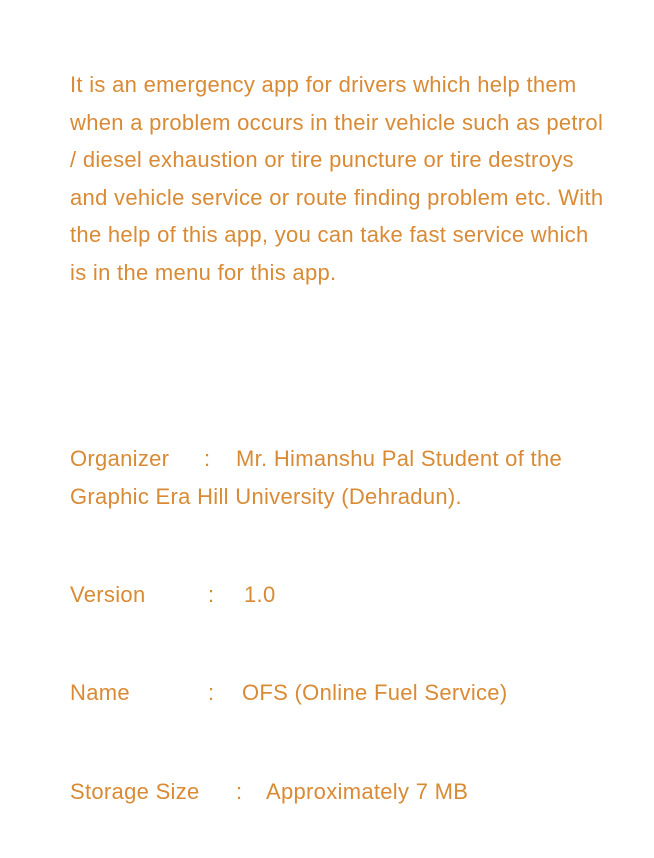 This screenshot has width=654, height=858. I want to click on storage-size-value: Approximately 7 MB, so click(367, 791).